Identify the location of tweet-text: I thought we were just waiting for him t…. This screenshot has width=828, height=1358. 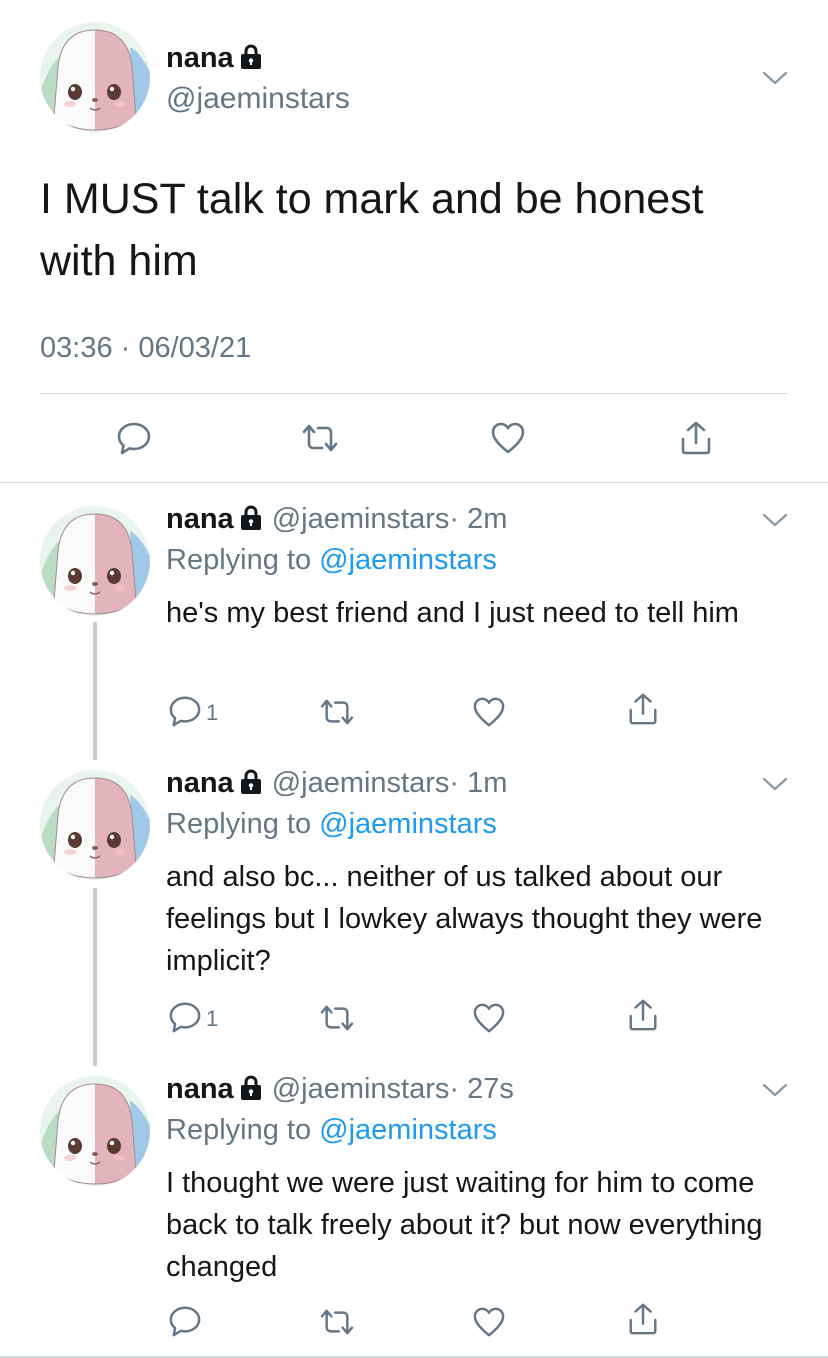
(464, 1225).